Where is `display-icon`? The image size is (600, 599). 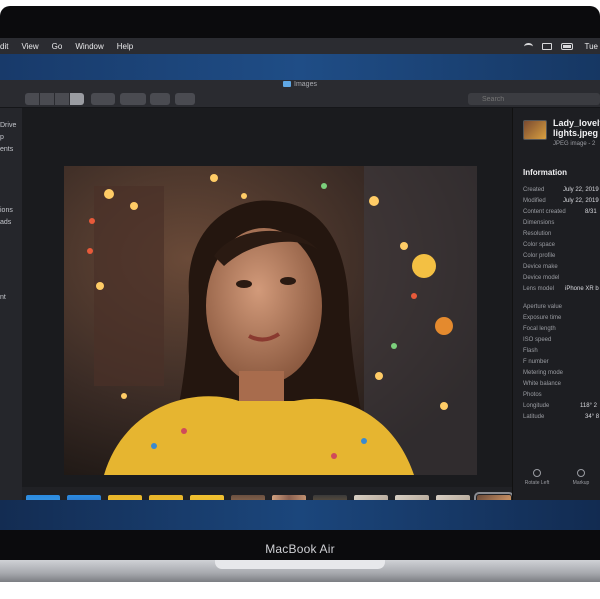
display-icon is located at coordinates (546, 46).